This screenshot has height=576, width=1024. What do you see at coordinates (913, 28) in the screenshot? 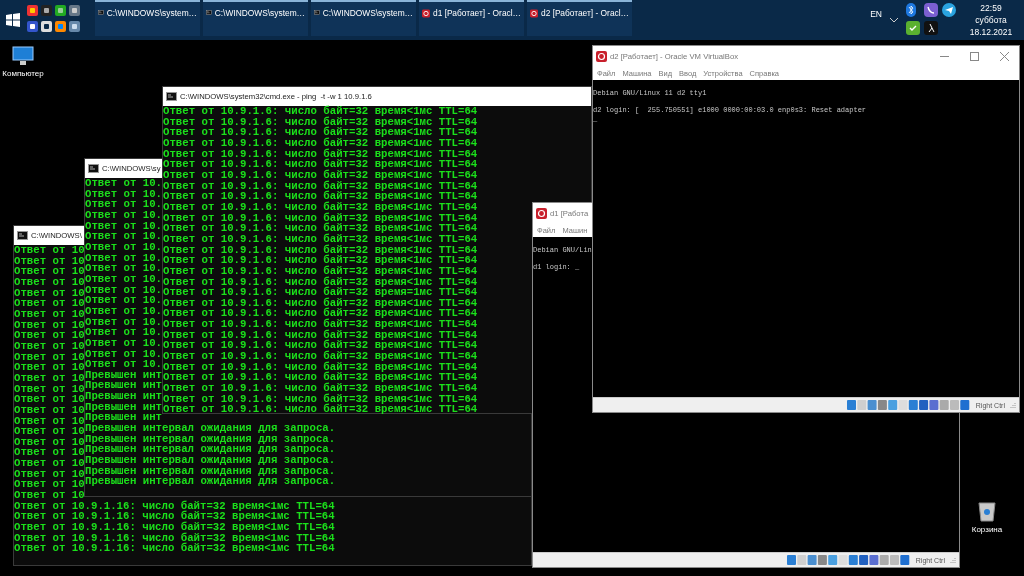
I see `check-icon` at bounding box center [913, 28].